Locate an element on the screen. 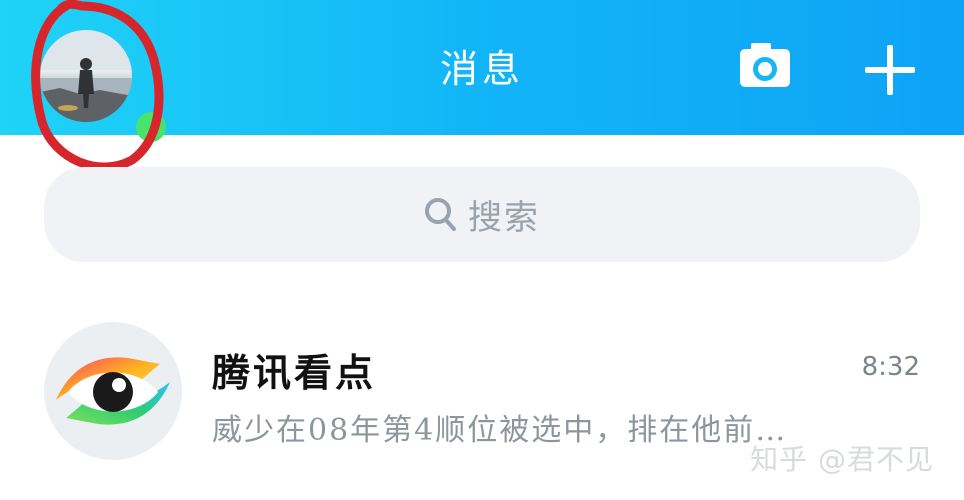 This screenshot has width=964, height=500. conversation-time: 8:32 is located at coordinates (890, 367).